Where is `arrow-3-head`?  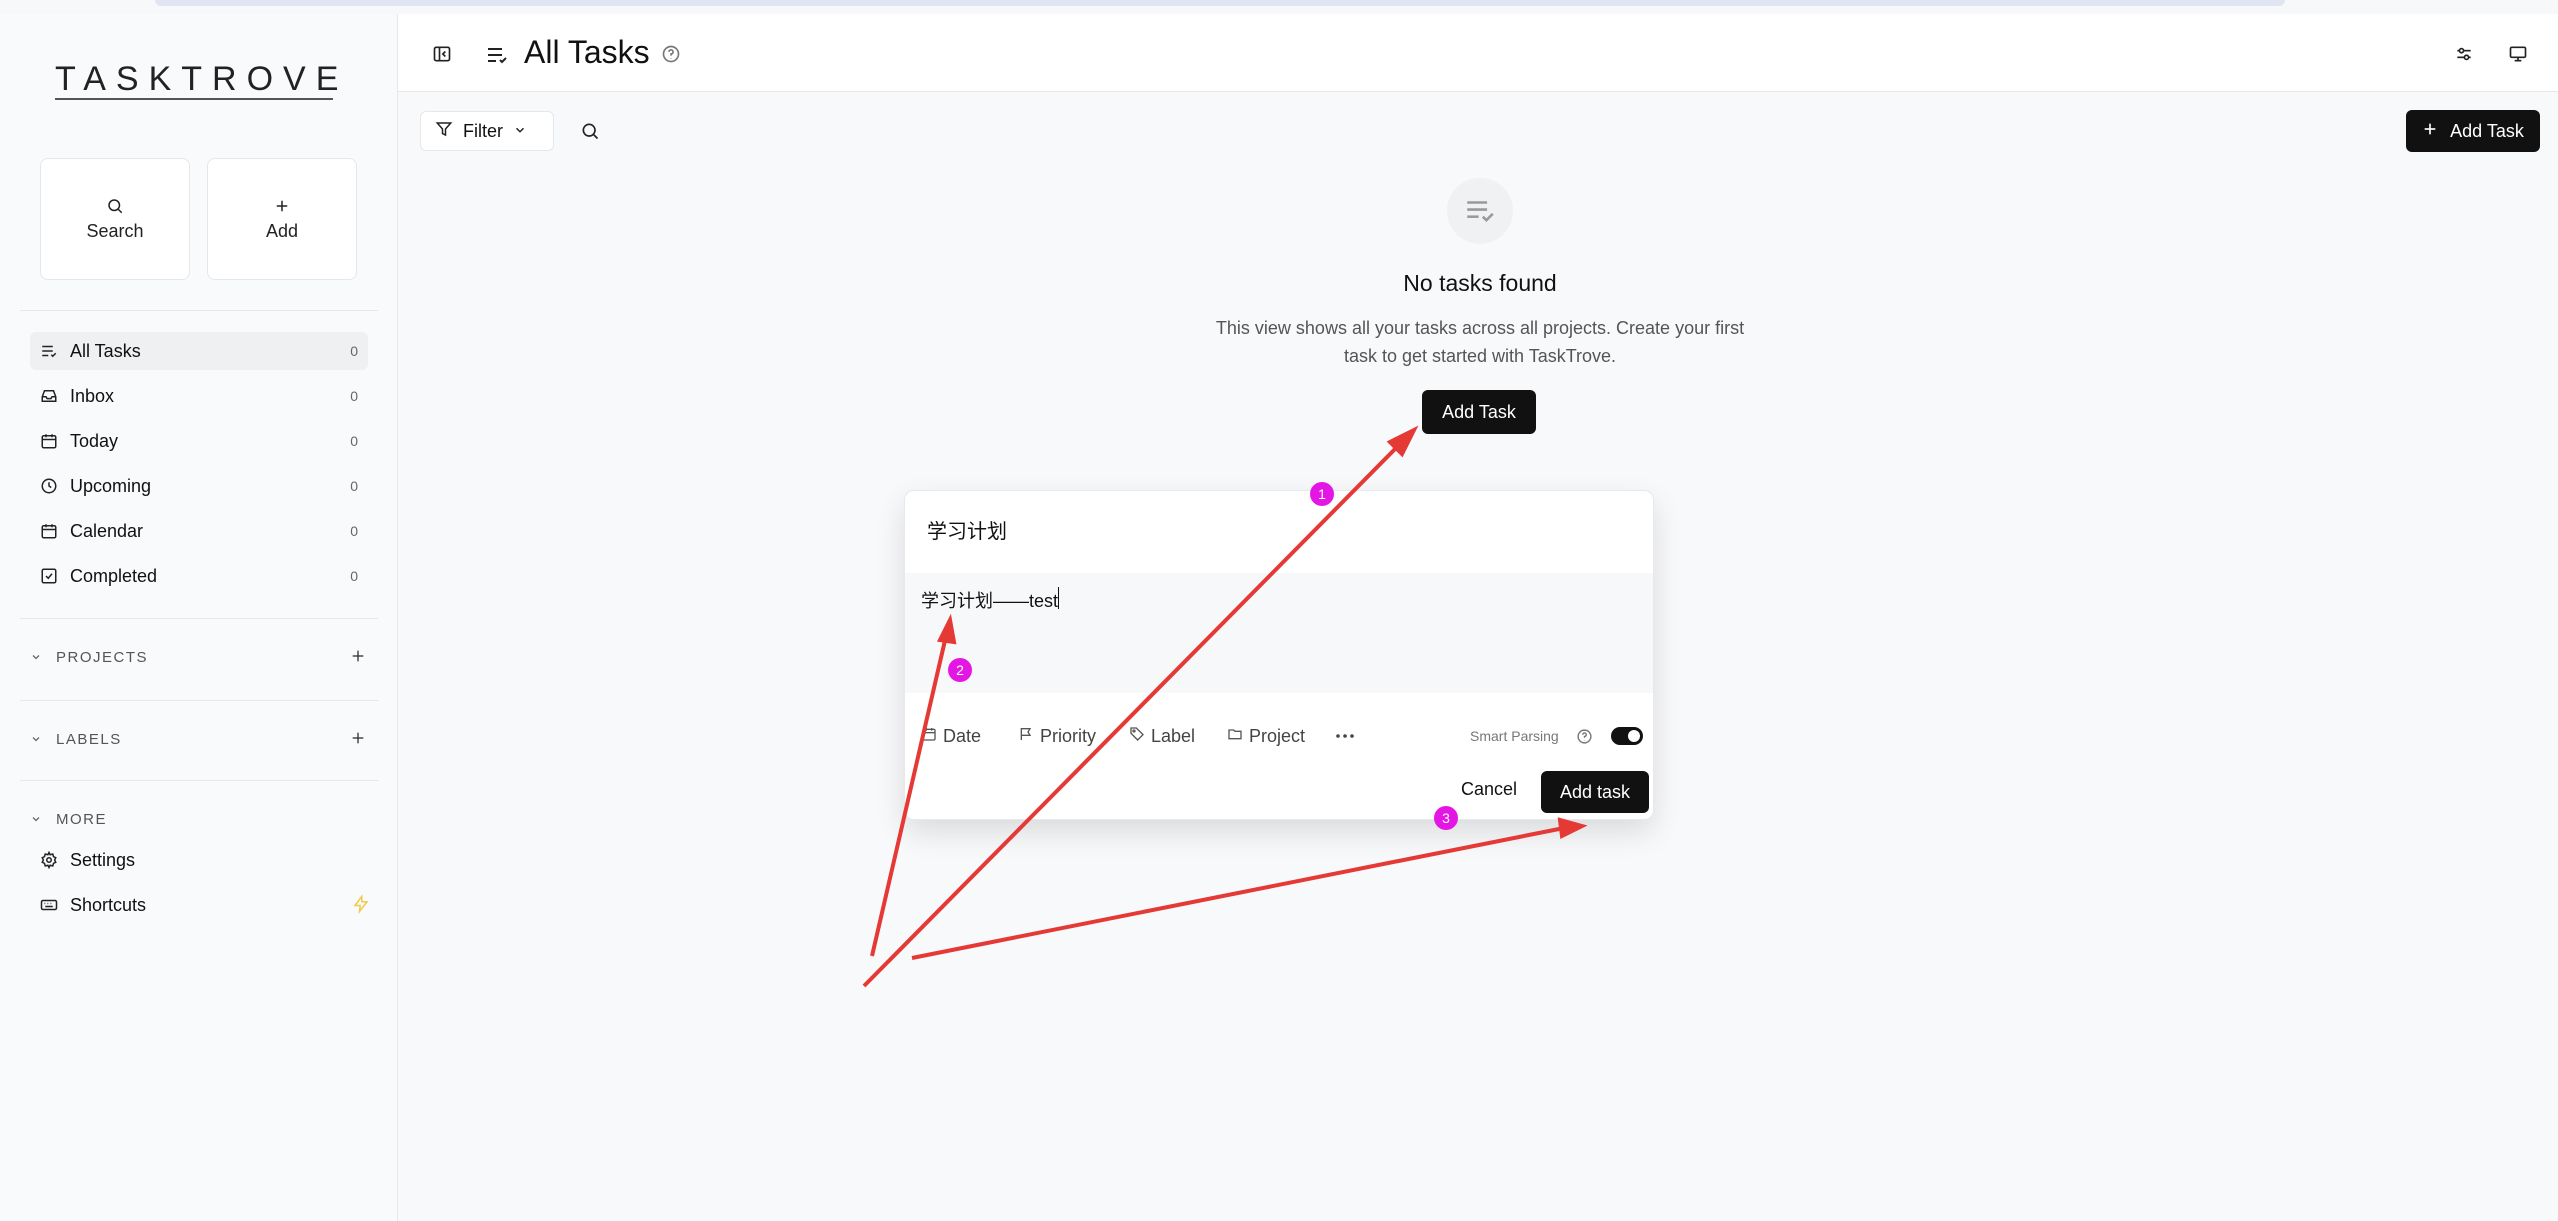 arrow-3-head is located at coordinates (1572, 828).